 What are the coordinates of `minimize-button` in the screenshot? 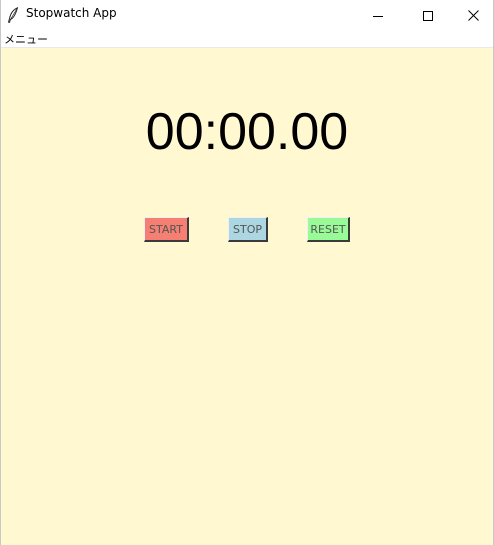 It's located at (378, 15).